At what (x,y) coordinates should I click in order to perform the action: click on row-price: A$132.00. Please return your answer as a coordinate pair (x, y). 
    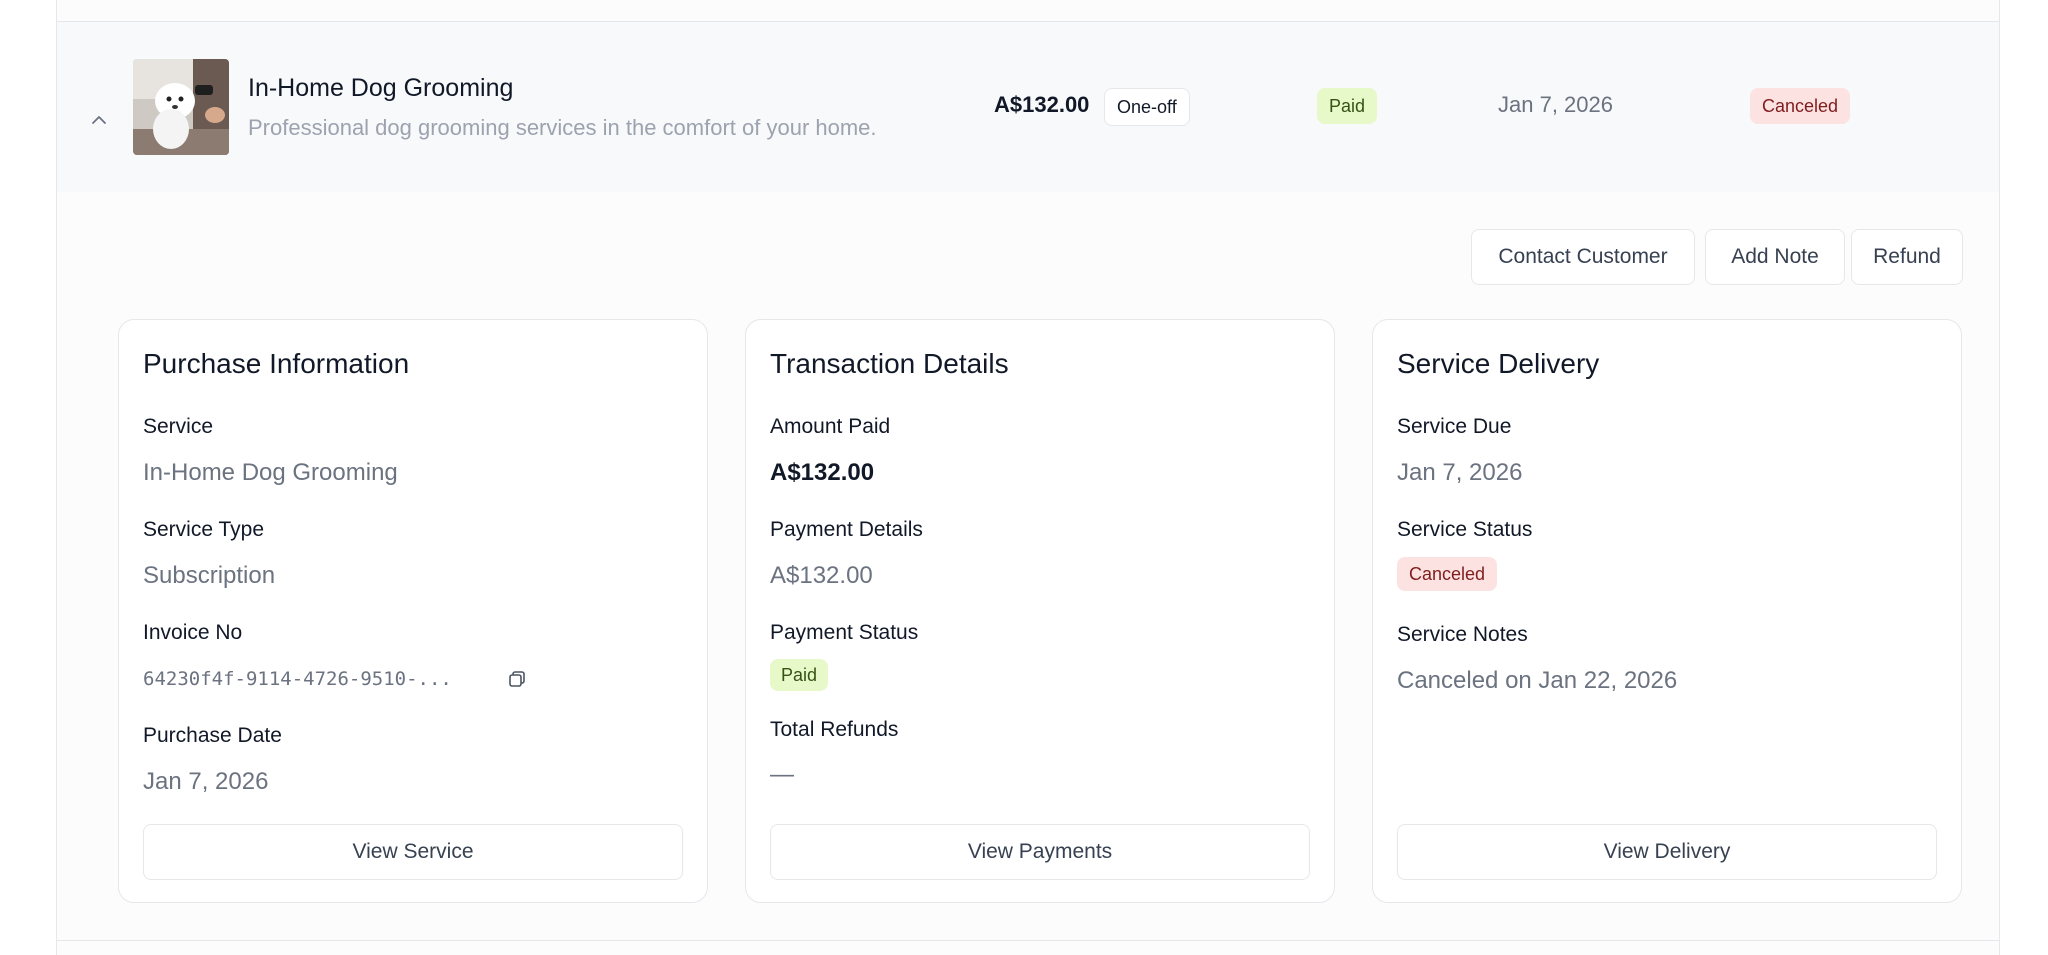
    Looking at the image, I should click on (1042, 104).